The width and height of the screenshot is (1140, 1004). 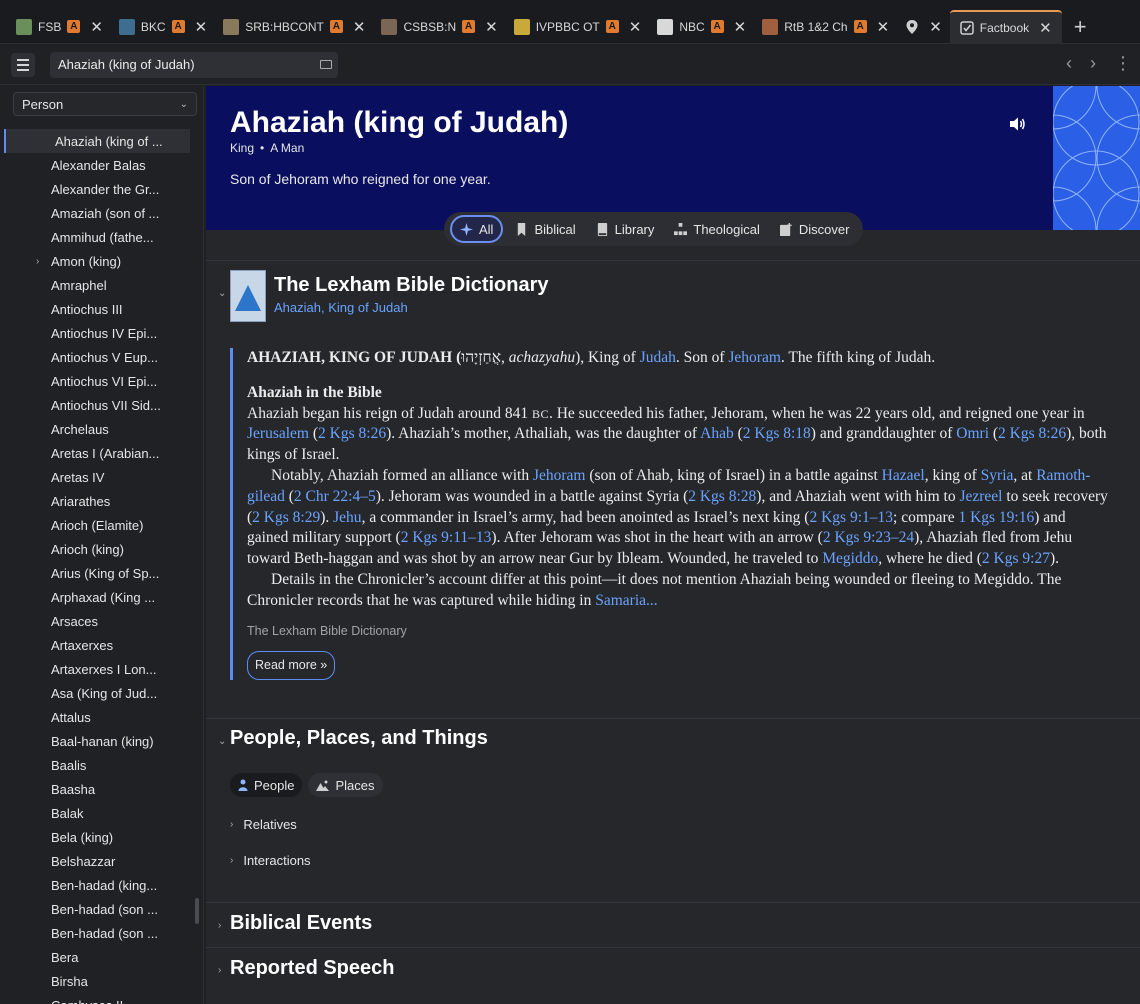 What do you see at coordinates (1016, 558) in the screenshot?
I see `scripture-link: 2 Kgs 9:27` at bounding box center [1016, 558].